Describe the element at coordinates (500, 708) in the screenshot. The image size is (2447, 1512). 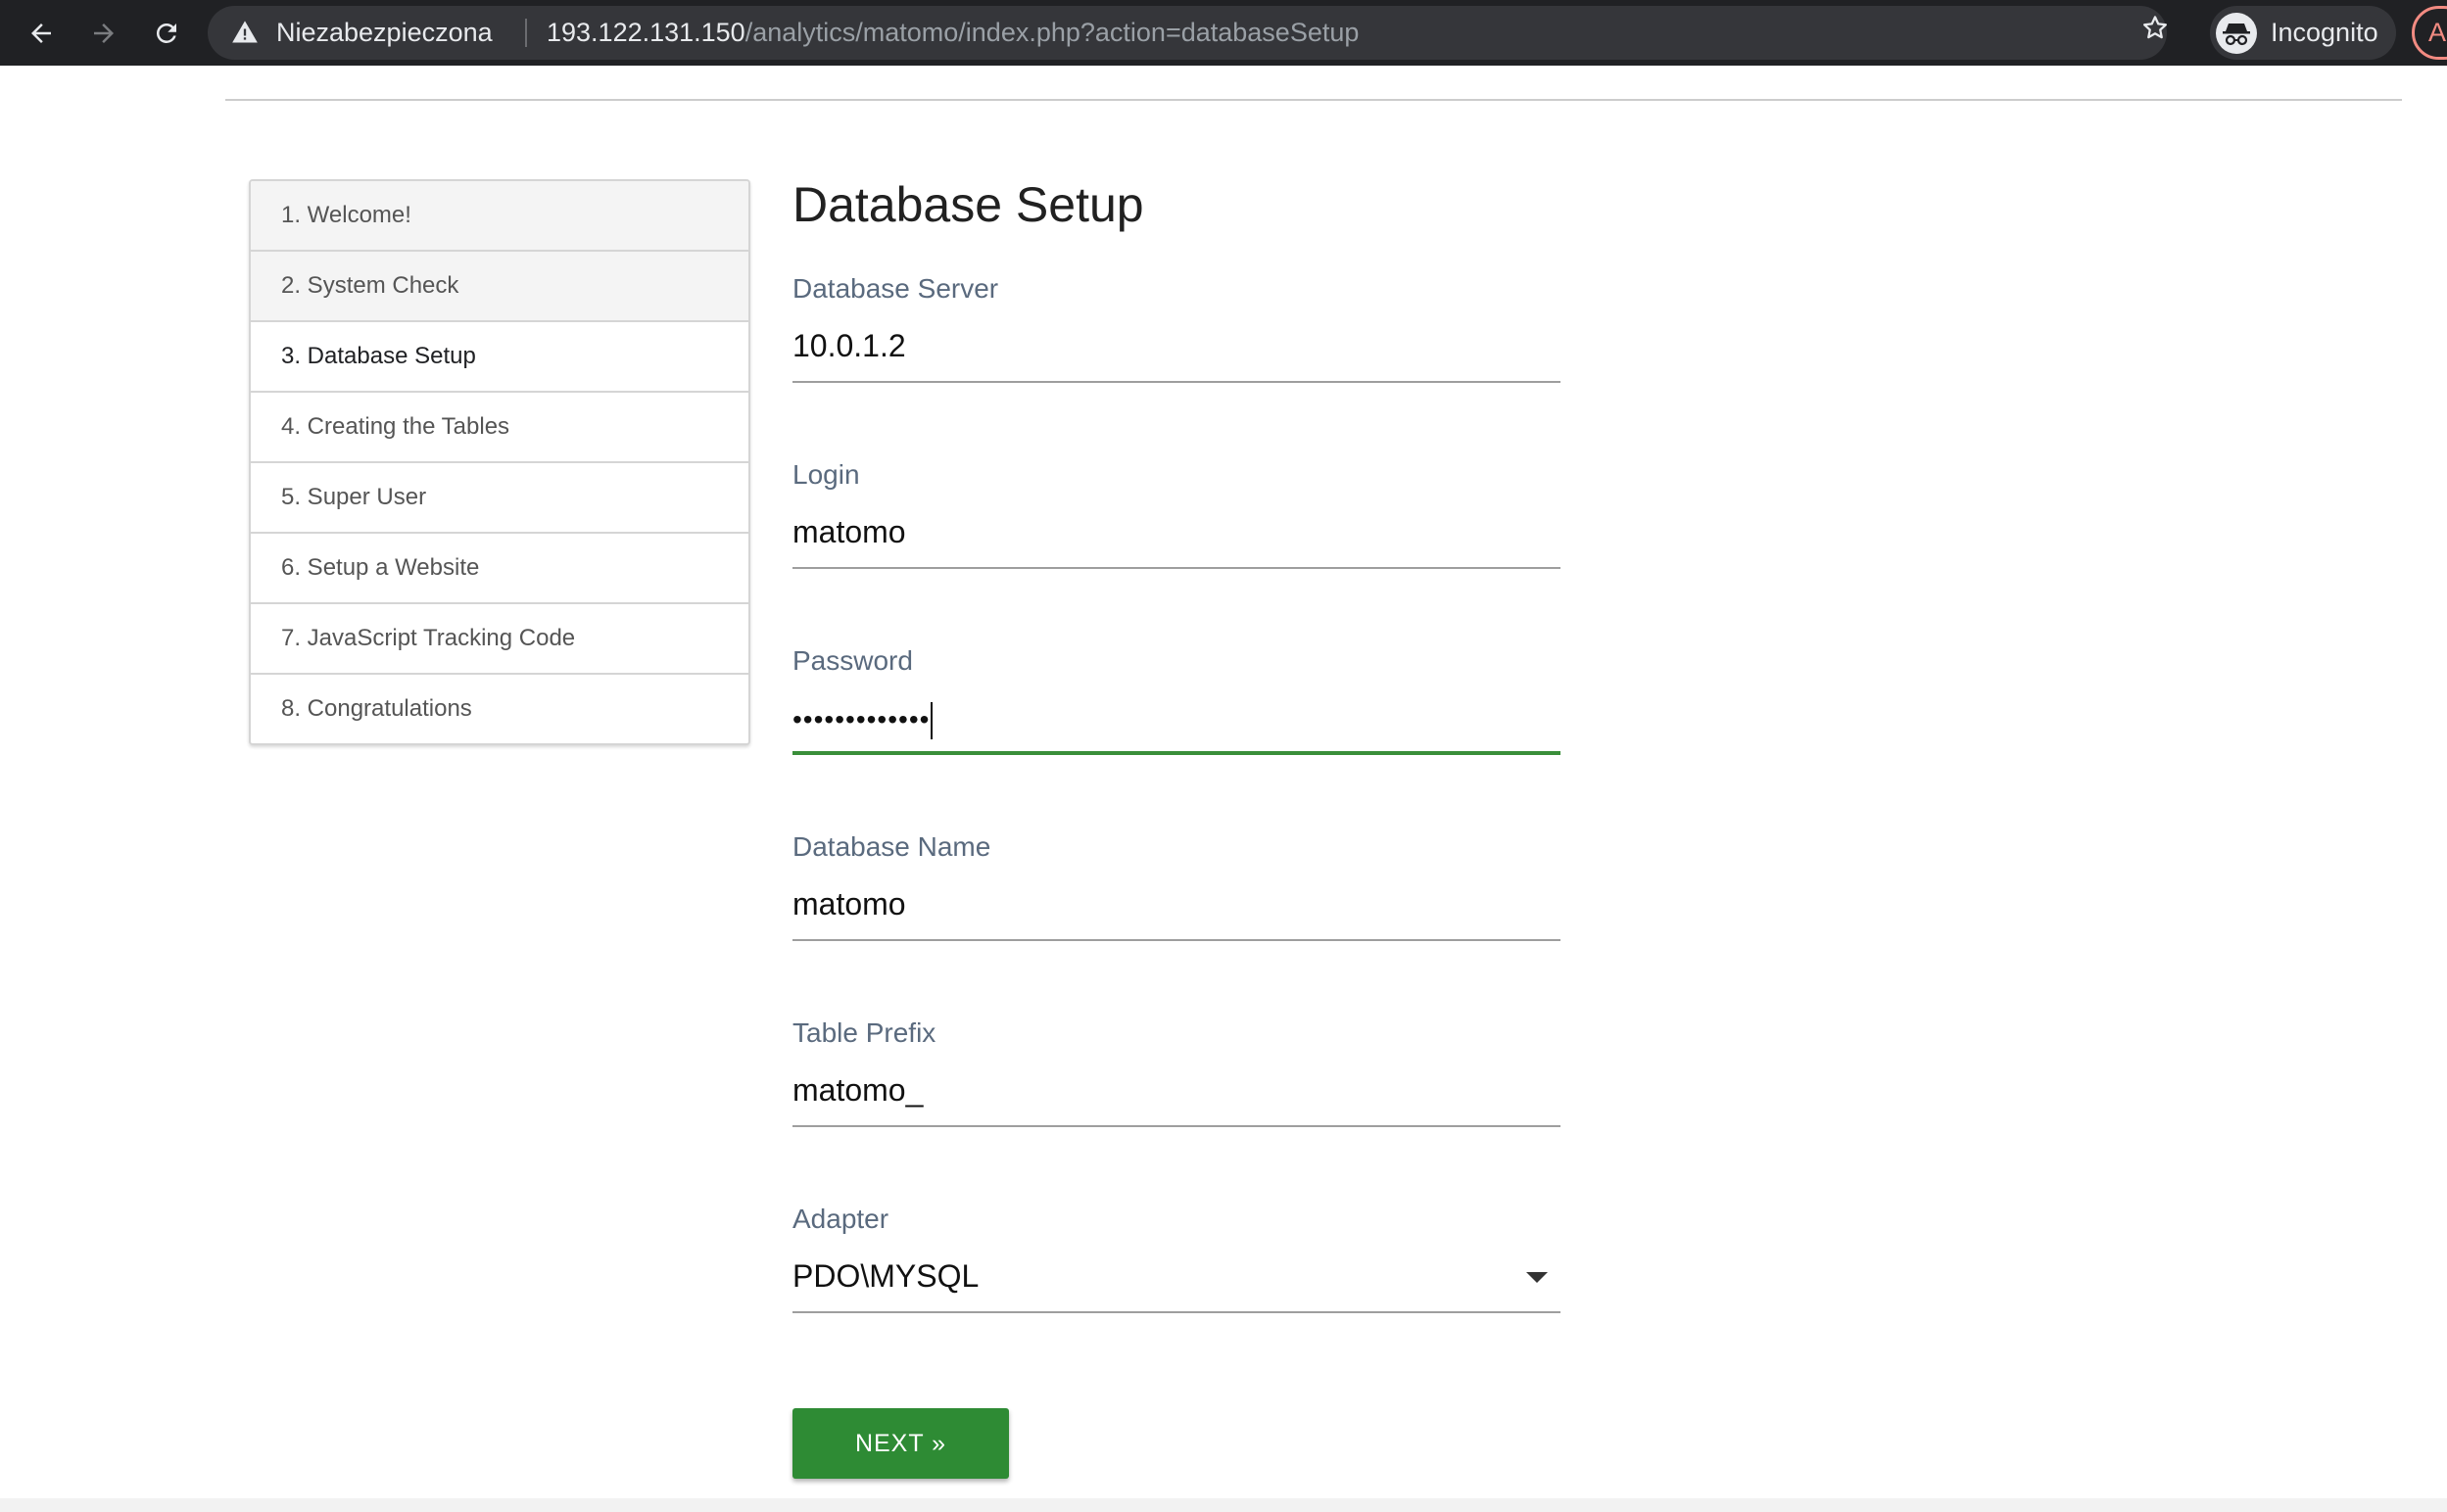
I see `step-congratulations: 8. Congratulations` at that location.